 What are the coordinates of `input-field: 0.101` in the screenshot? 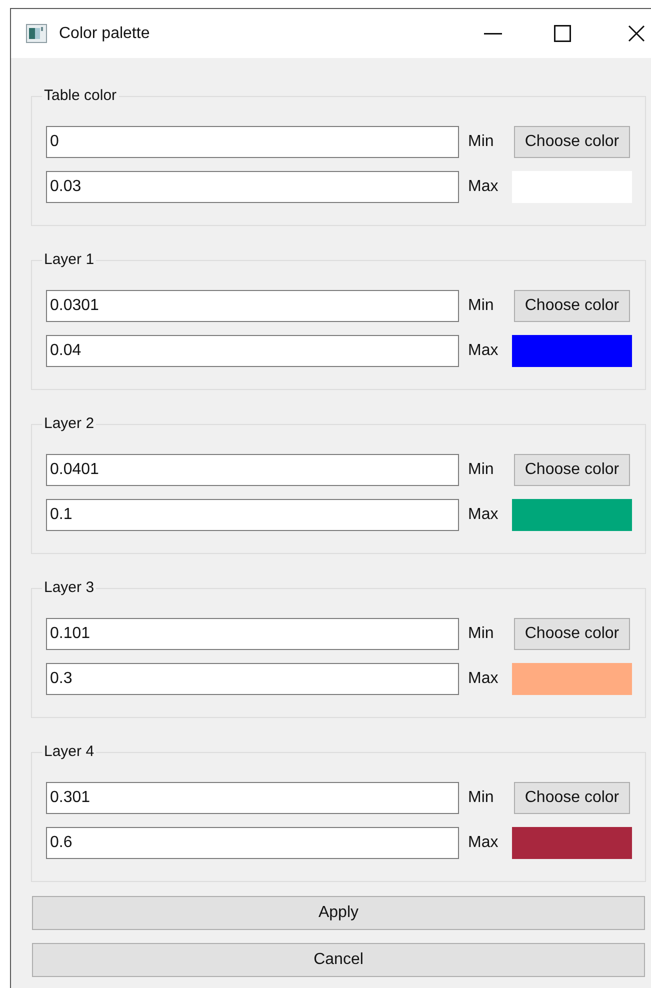 It's located at (252, 634).